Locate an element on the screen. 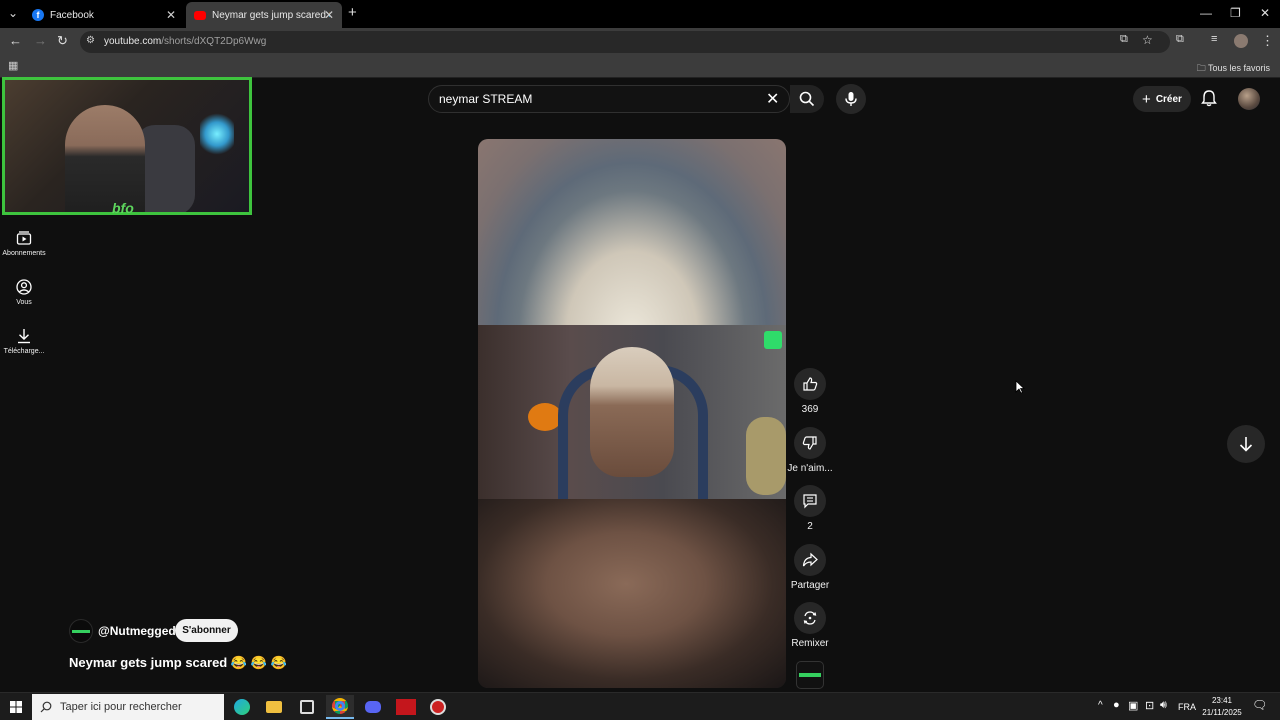  share-icon is located at coordinates (810, 559).